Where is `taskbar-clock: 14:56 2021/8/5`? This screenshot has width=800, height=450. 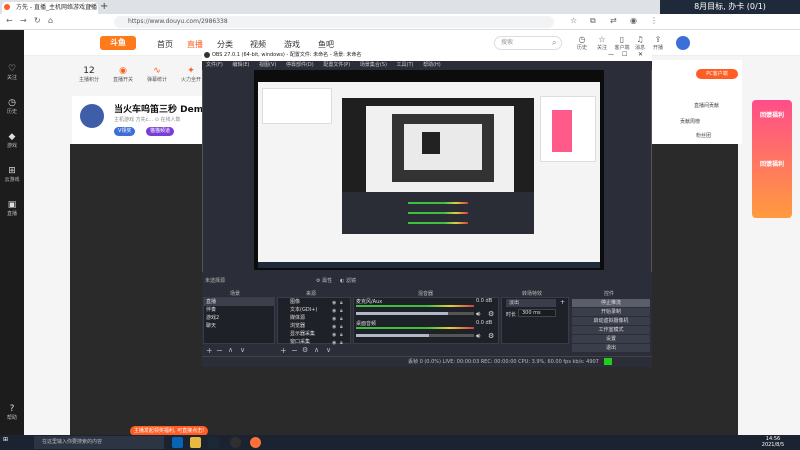 taskbar-clock: 14:56 2021/8/5 is located at coordinates (773, 442).